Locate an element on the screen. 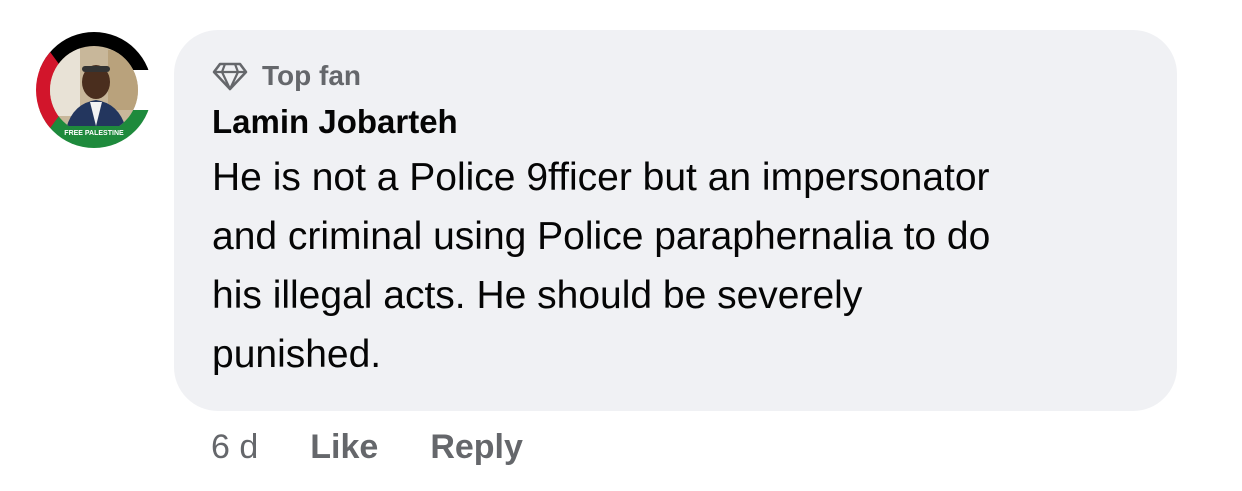 Image resolution: width=1242 pixels, height=491 pixels. comment-author: Lamin Jobarteh is located at coordinates (676, 122).